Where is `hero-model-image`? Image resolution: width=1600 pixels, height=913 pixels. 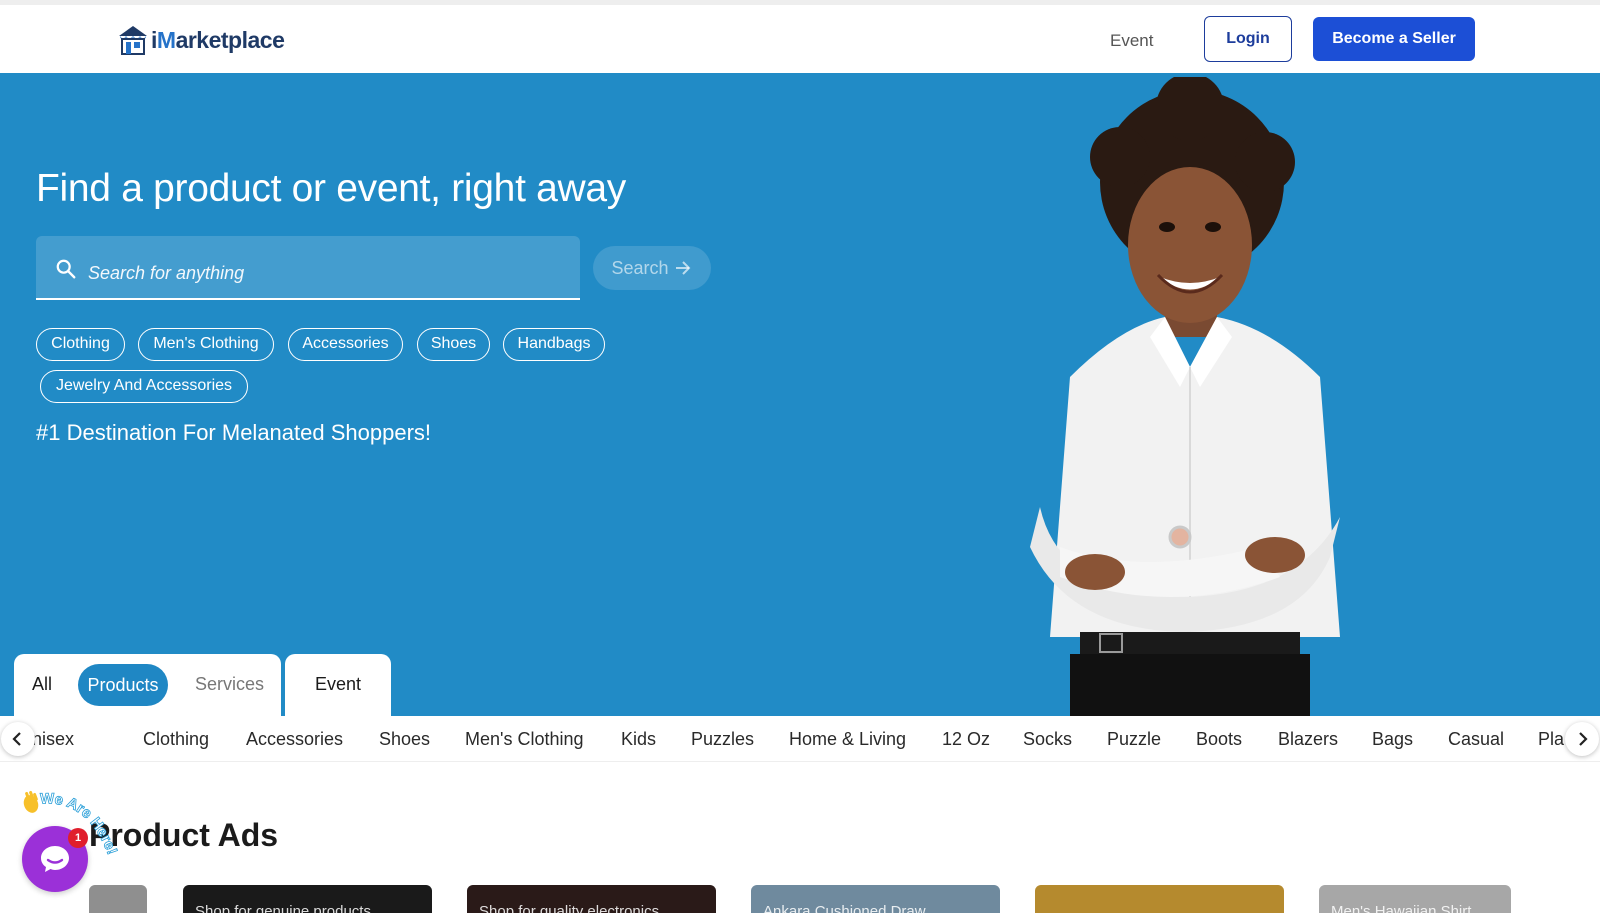 hero-model-image is located at coordinates (1185, 396).